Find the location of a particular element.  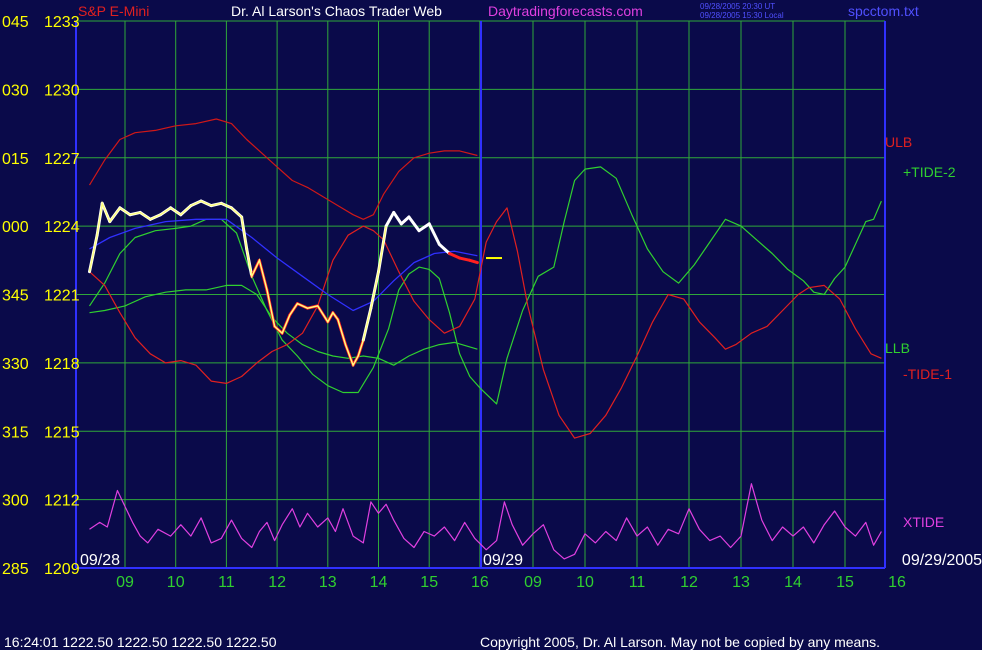

y-tick-angle-1: 030 is located at coordinates (15, 90).